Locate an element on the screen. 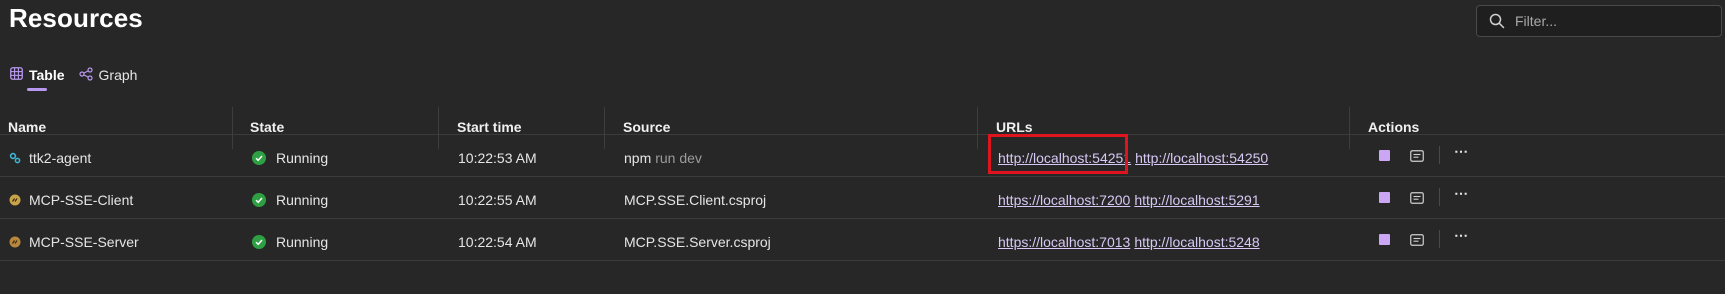 The image size is (1725, 294). tab-table-label: Table is located at coordinates (47, 75).